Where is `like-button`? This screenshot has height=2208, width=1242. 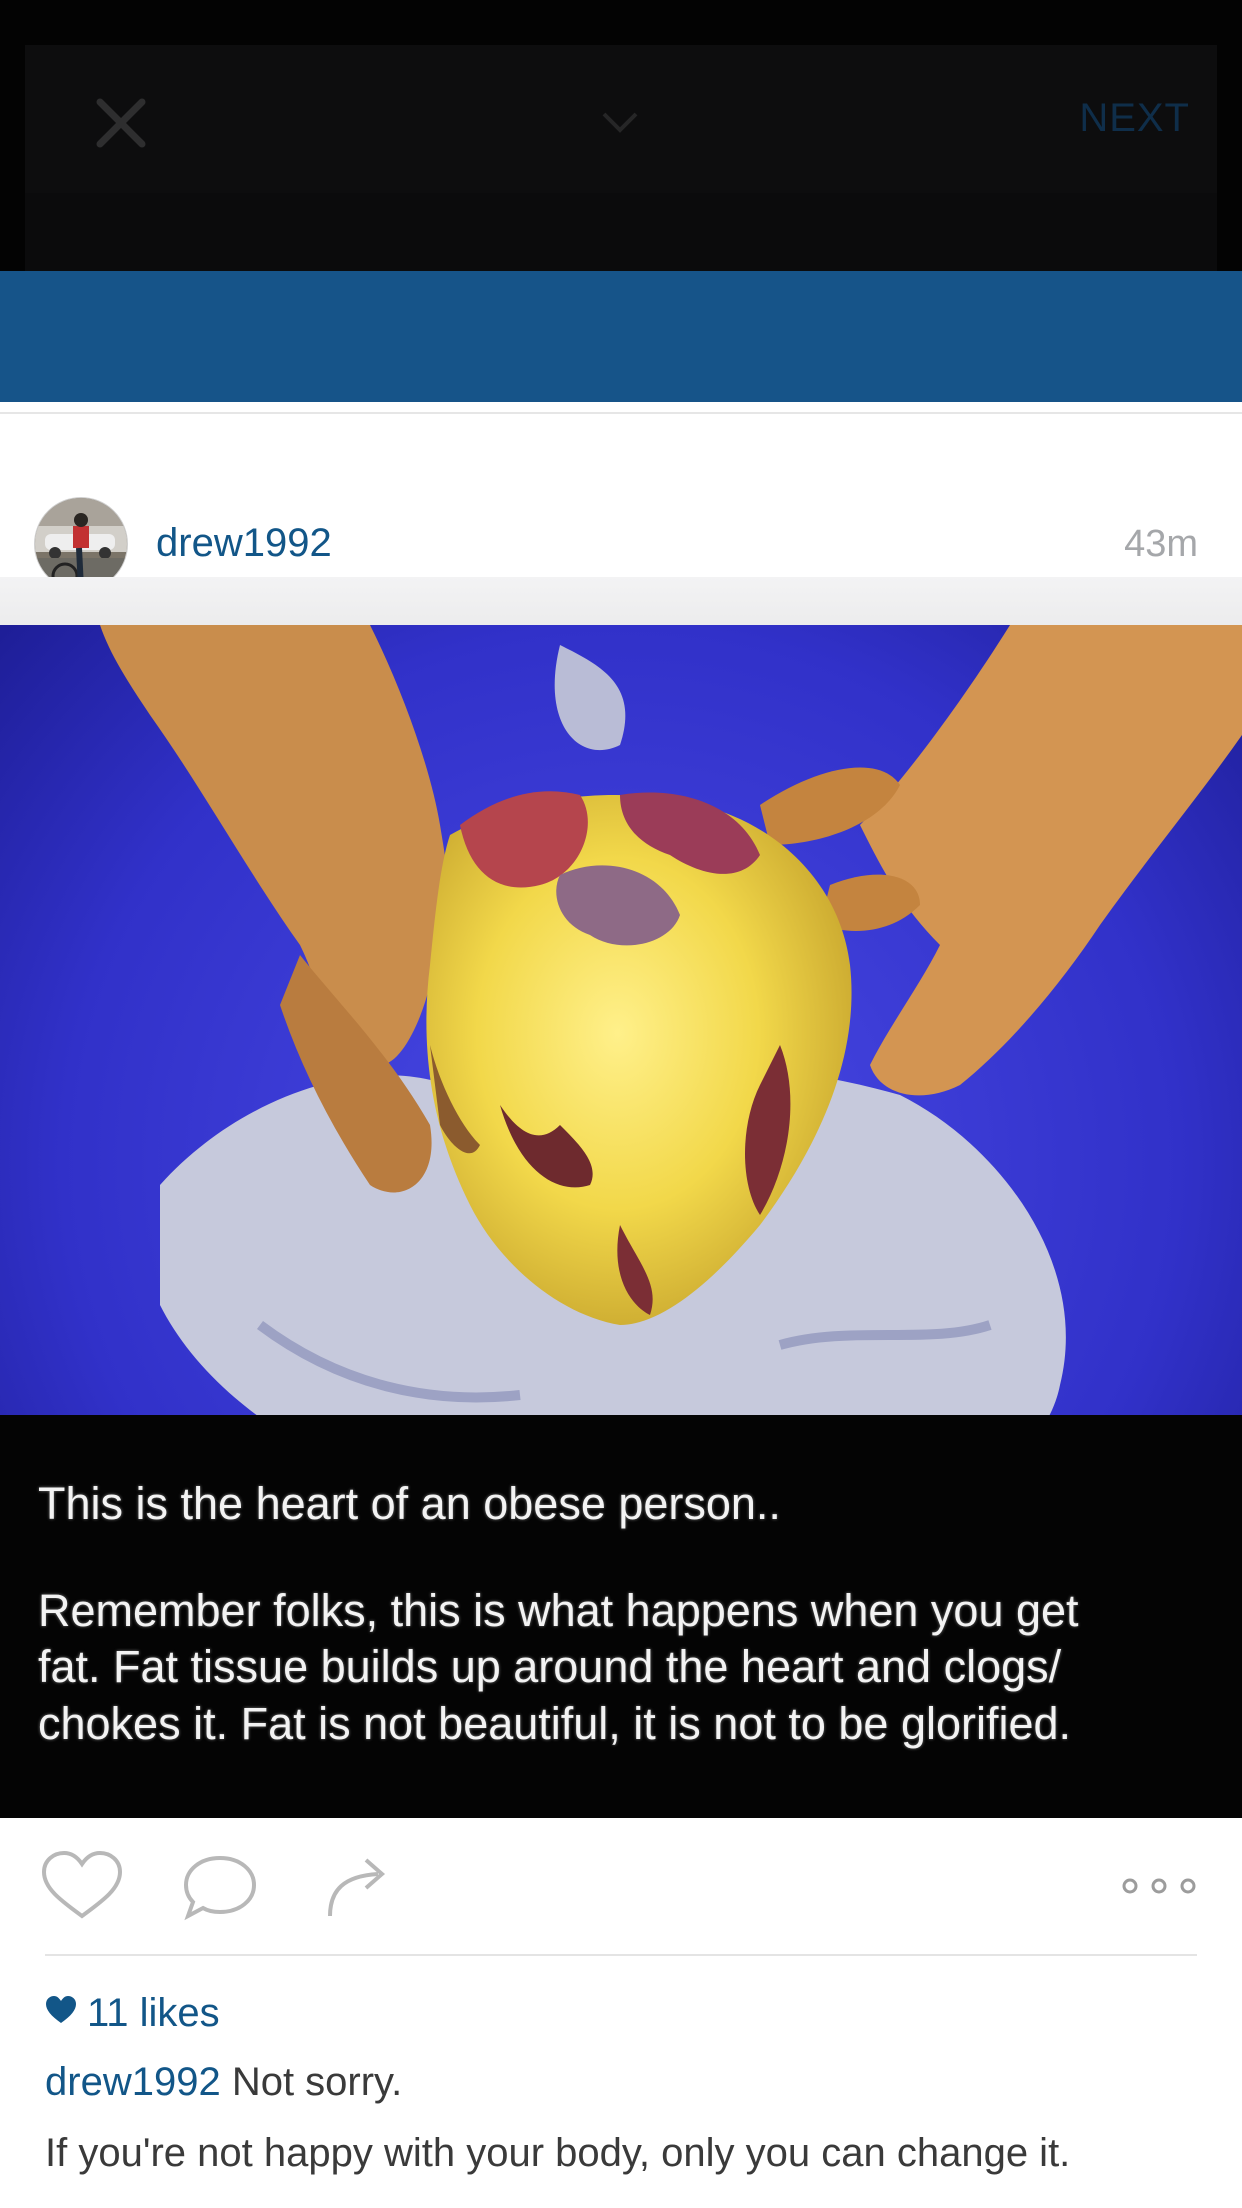 like-button is located at coordinates (82, 1886).